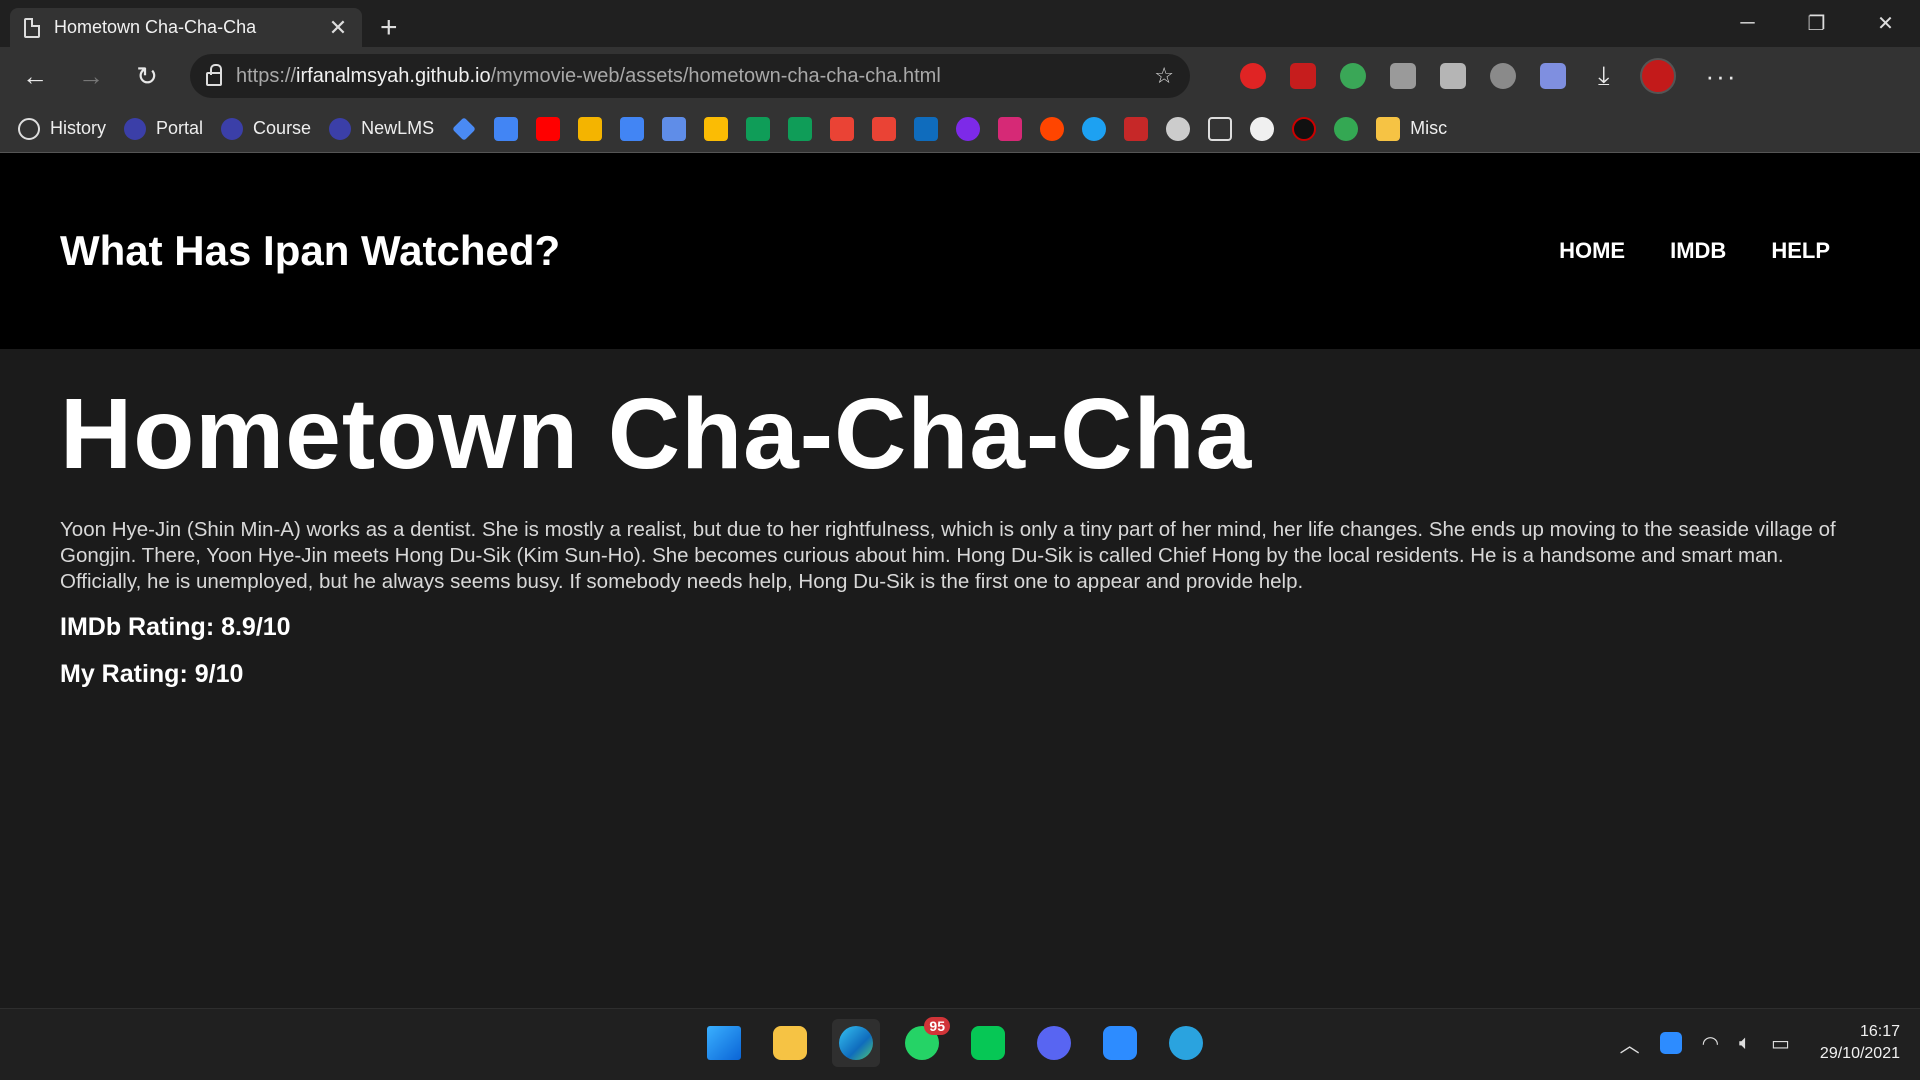  I want to click on bookmark-label: History, so click(78, 128).